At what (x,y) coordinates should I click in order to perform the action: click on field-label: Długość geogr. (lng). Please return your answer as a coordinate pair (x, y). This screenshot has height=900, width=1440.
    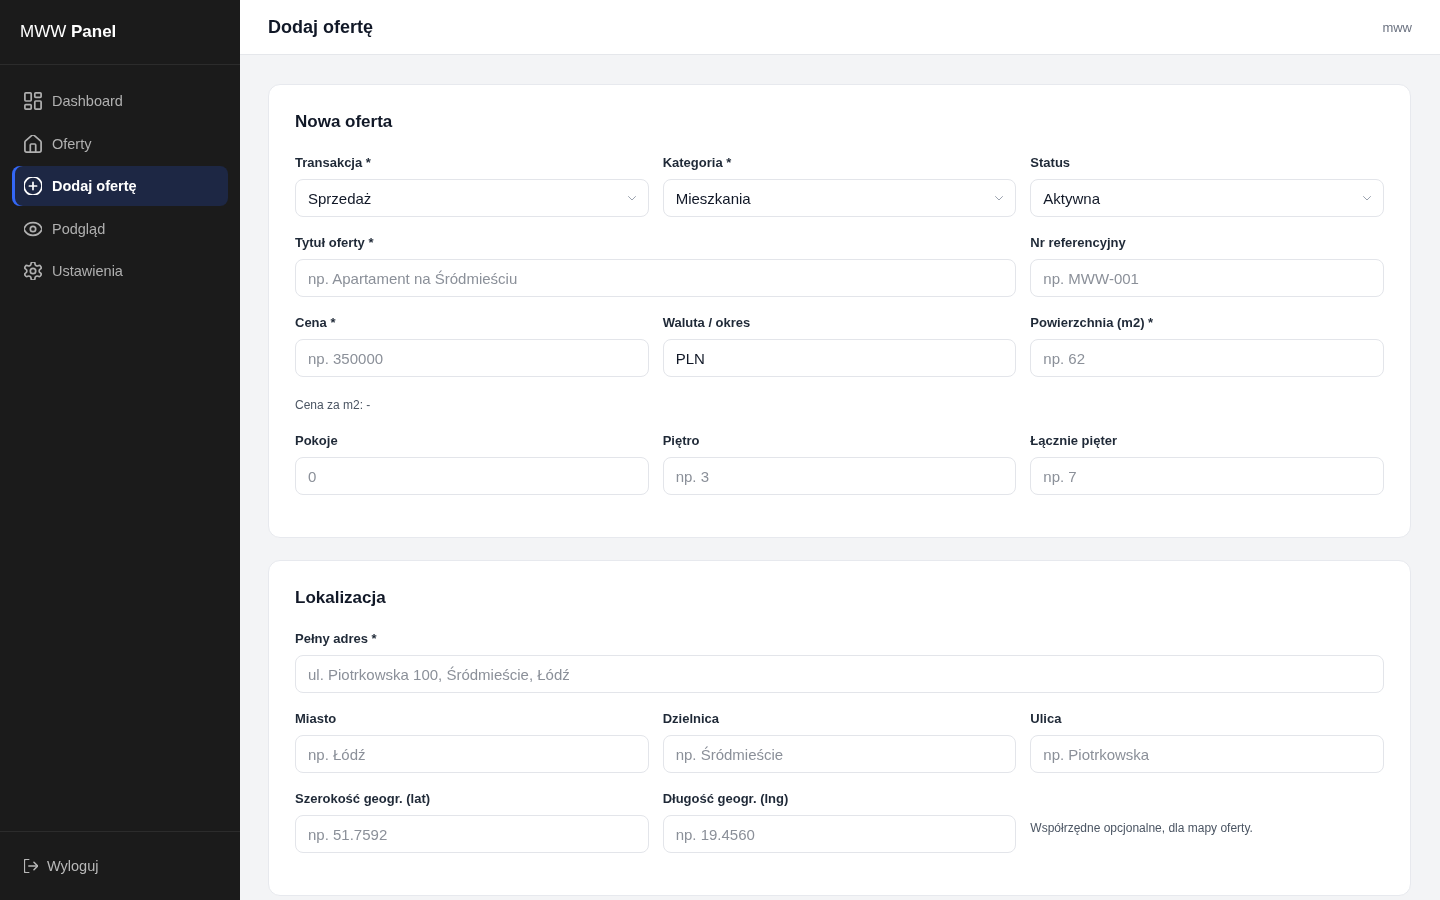
    Looking at the image, I should click on (725, 799).